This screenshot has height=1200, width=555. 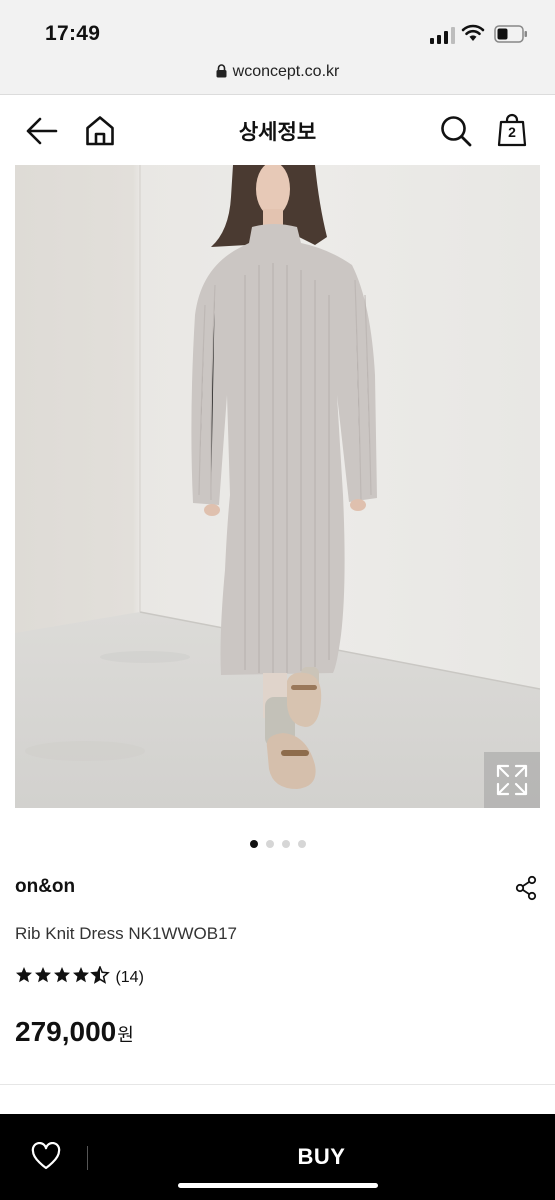 I want to click on half-star-icon, so click(x=100, y=975).